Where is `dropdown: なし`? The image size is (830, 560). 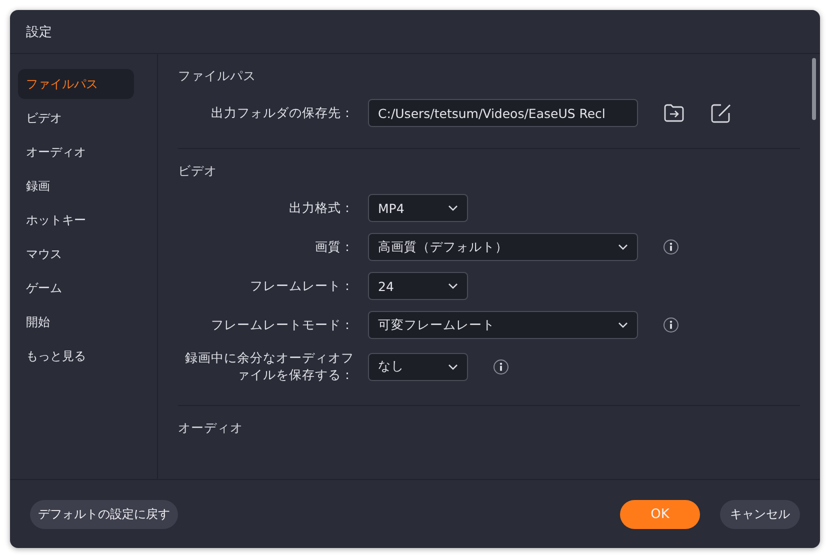 dropdown: なし is located at coordinates (418, 366).